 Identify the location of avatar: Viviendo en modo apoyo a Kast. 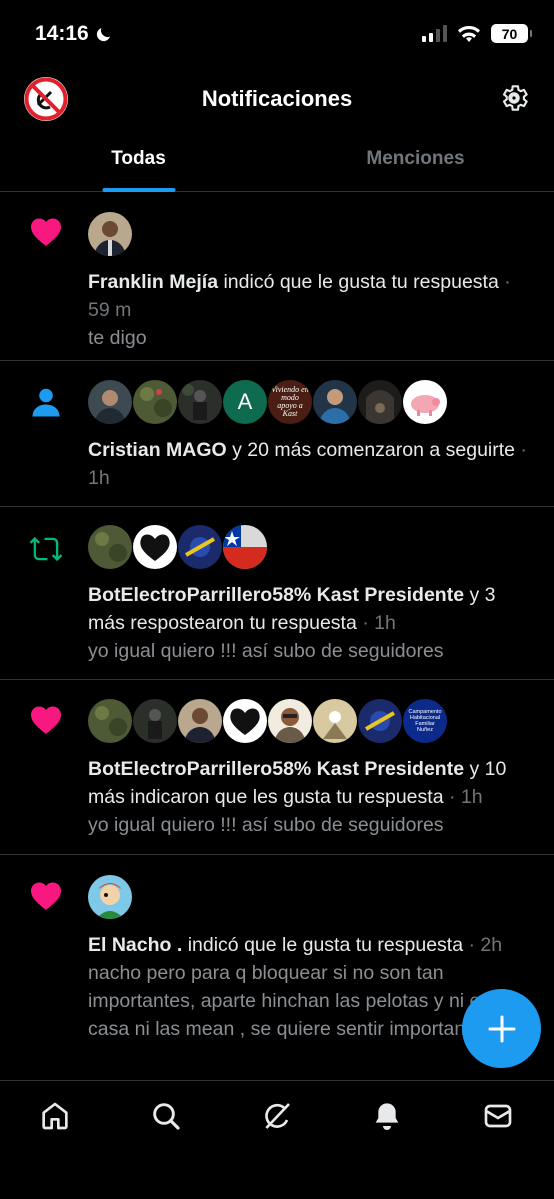
(290, 402).